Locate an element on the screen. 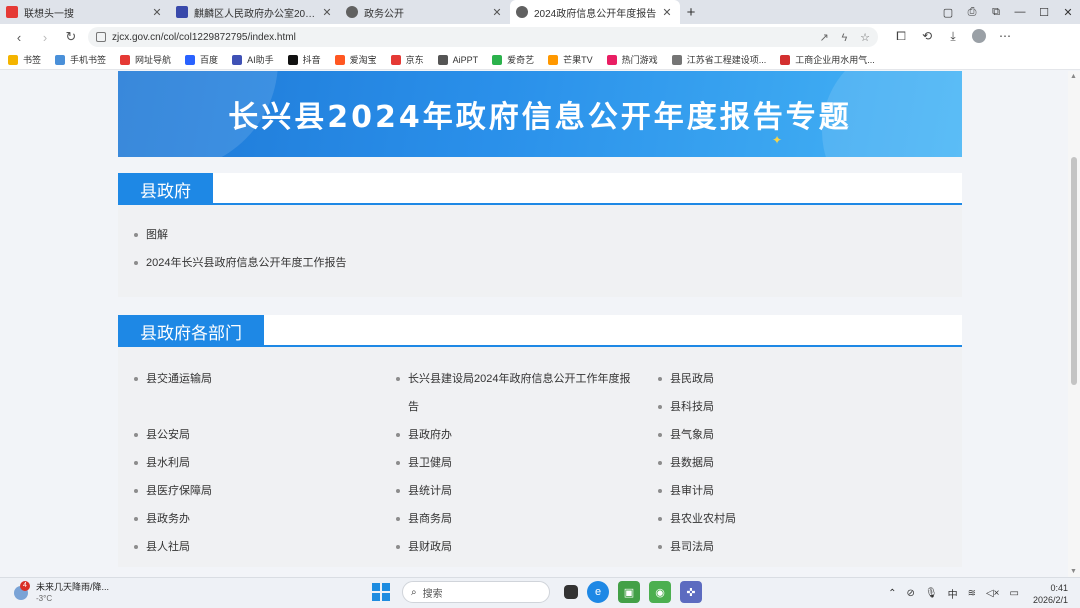 The height and width of the screenshot is (608, 1080). screen-app-icon: ▣ is located at coordinates (629, 592).